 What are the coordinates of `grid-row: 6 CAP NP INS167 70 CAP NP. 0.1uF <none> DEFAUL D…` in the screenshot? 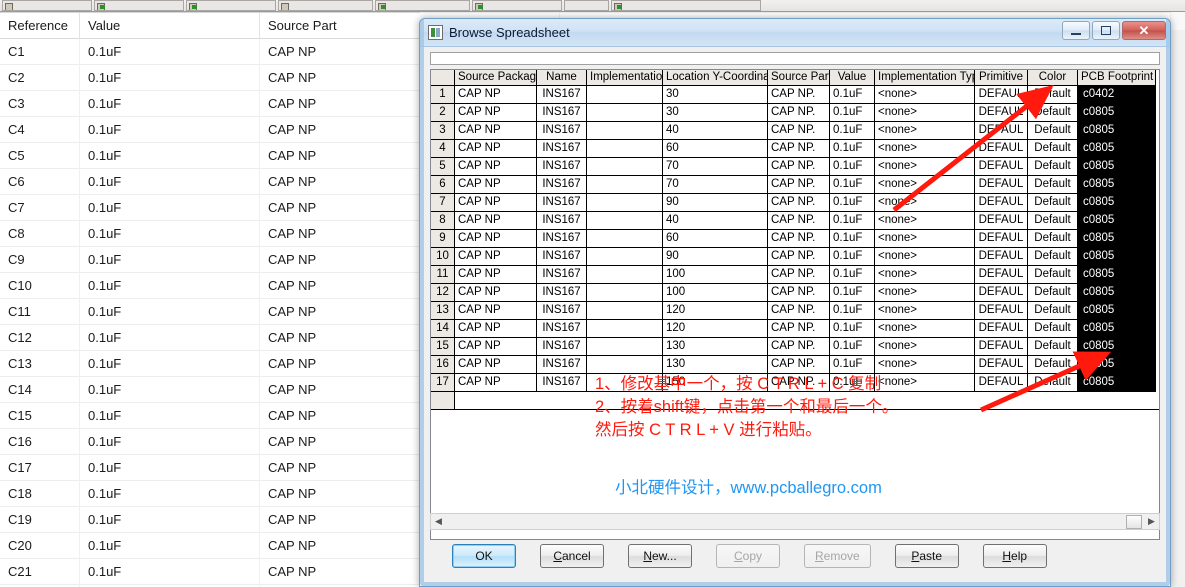 It's located at (795, 185).